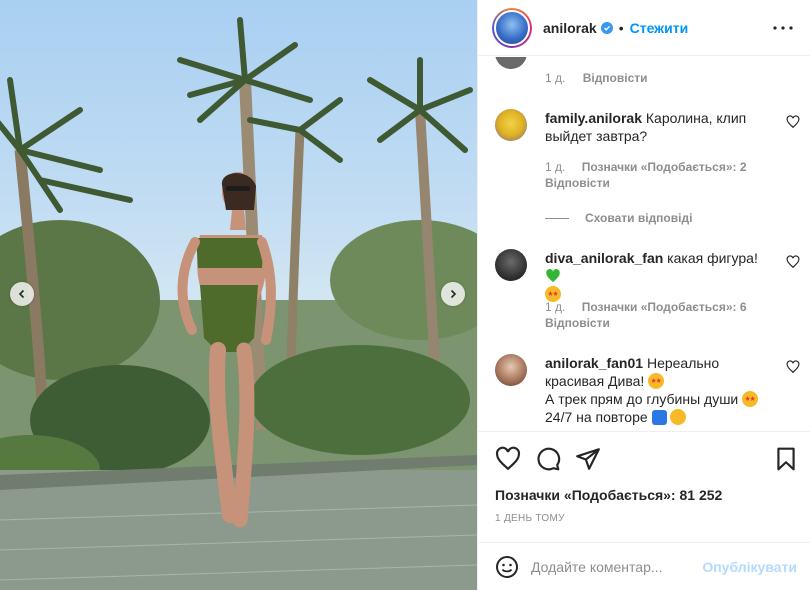 The image size is (810, 590). I want to click on hide-replies-button: Сховати відповіді, so click(618, 218).